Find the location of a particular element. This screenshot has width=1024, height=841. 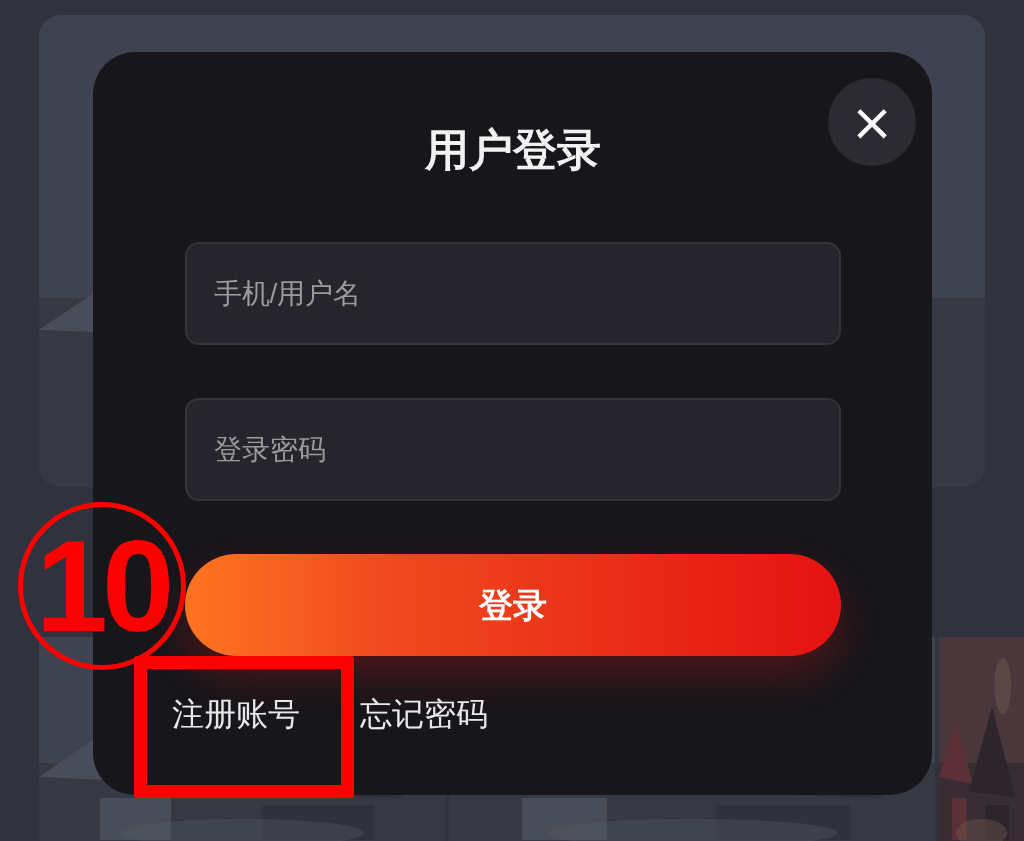

forgot-password-link: 忘记密码 is located at coordinates (424, 714).